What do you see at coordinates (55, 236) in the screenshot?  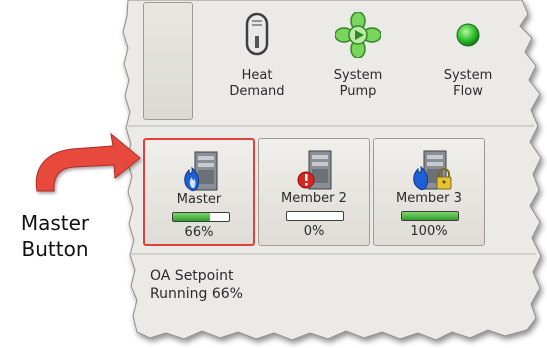 I see `callout-label: Master Button` at bounding box center [55, 236].